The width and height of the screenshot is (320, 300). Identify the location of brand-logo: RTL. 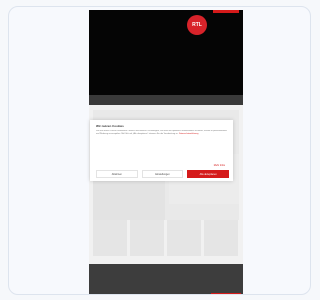
(197, 25).